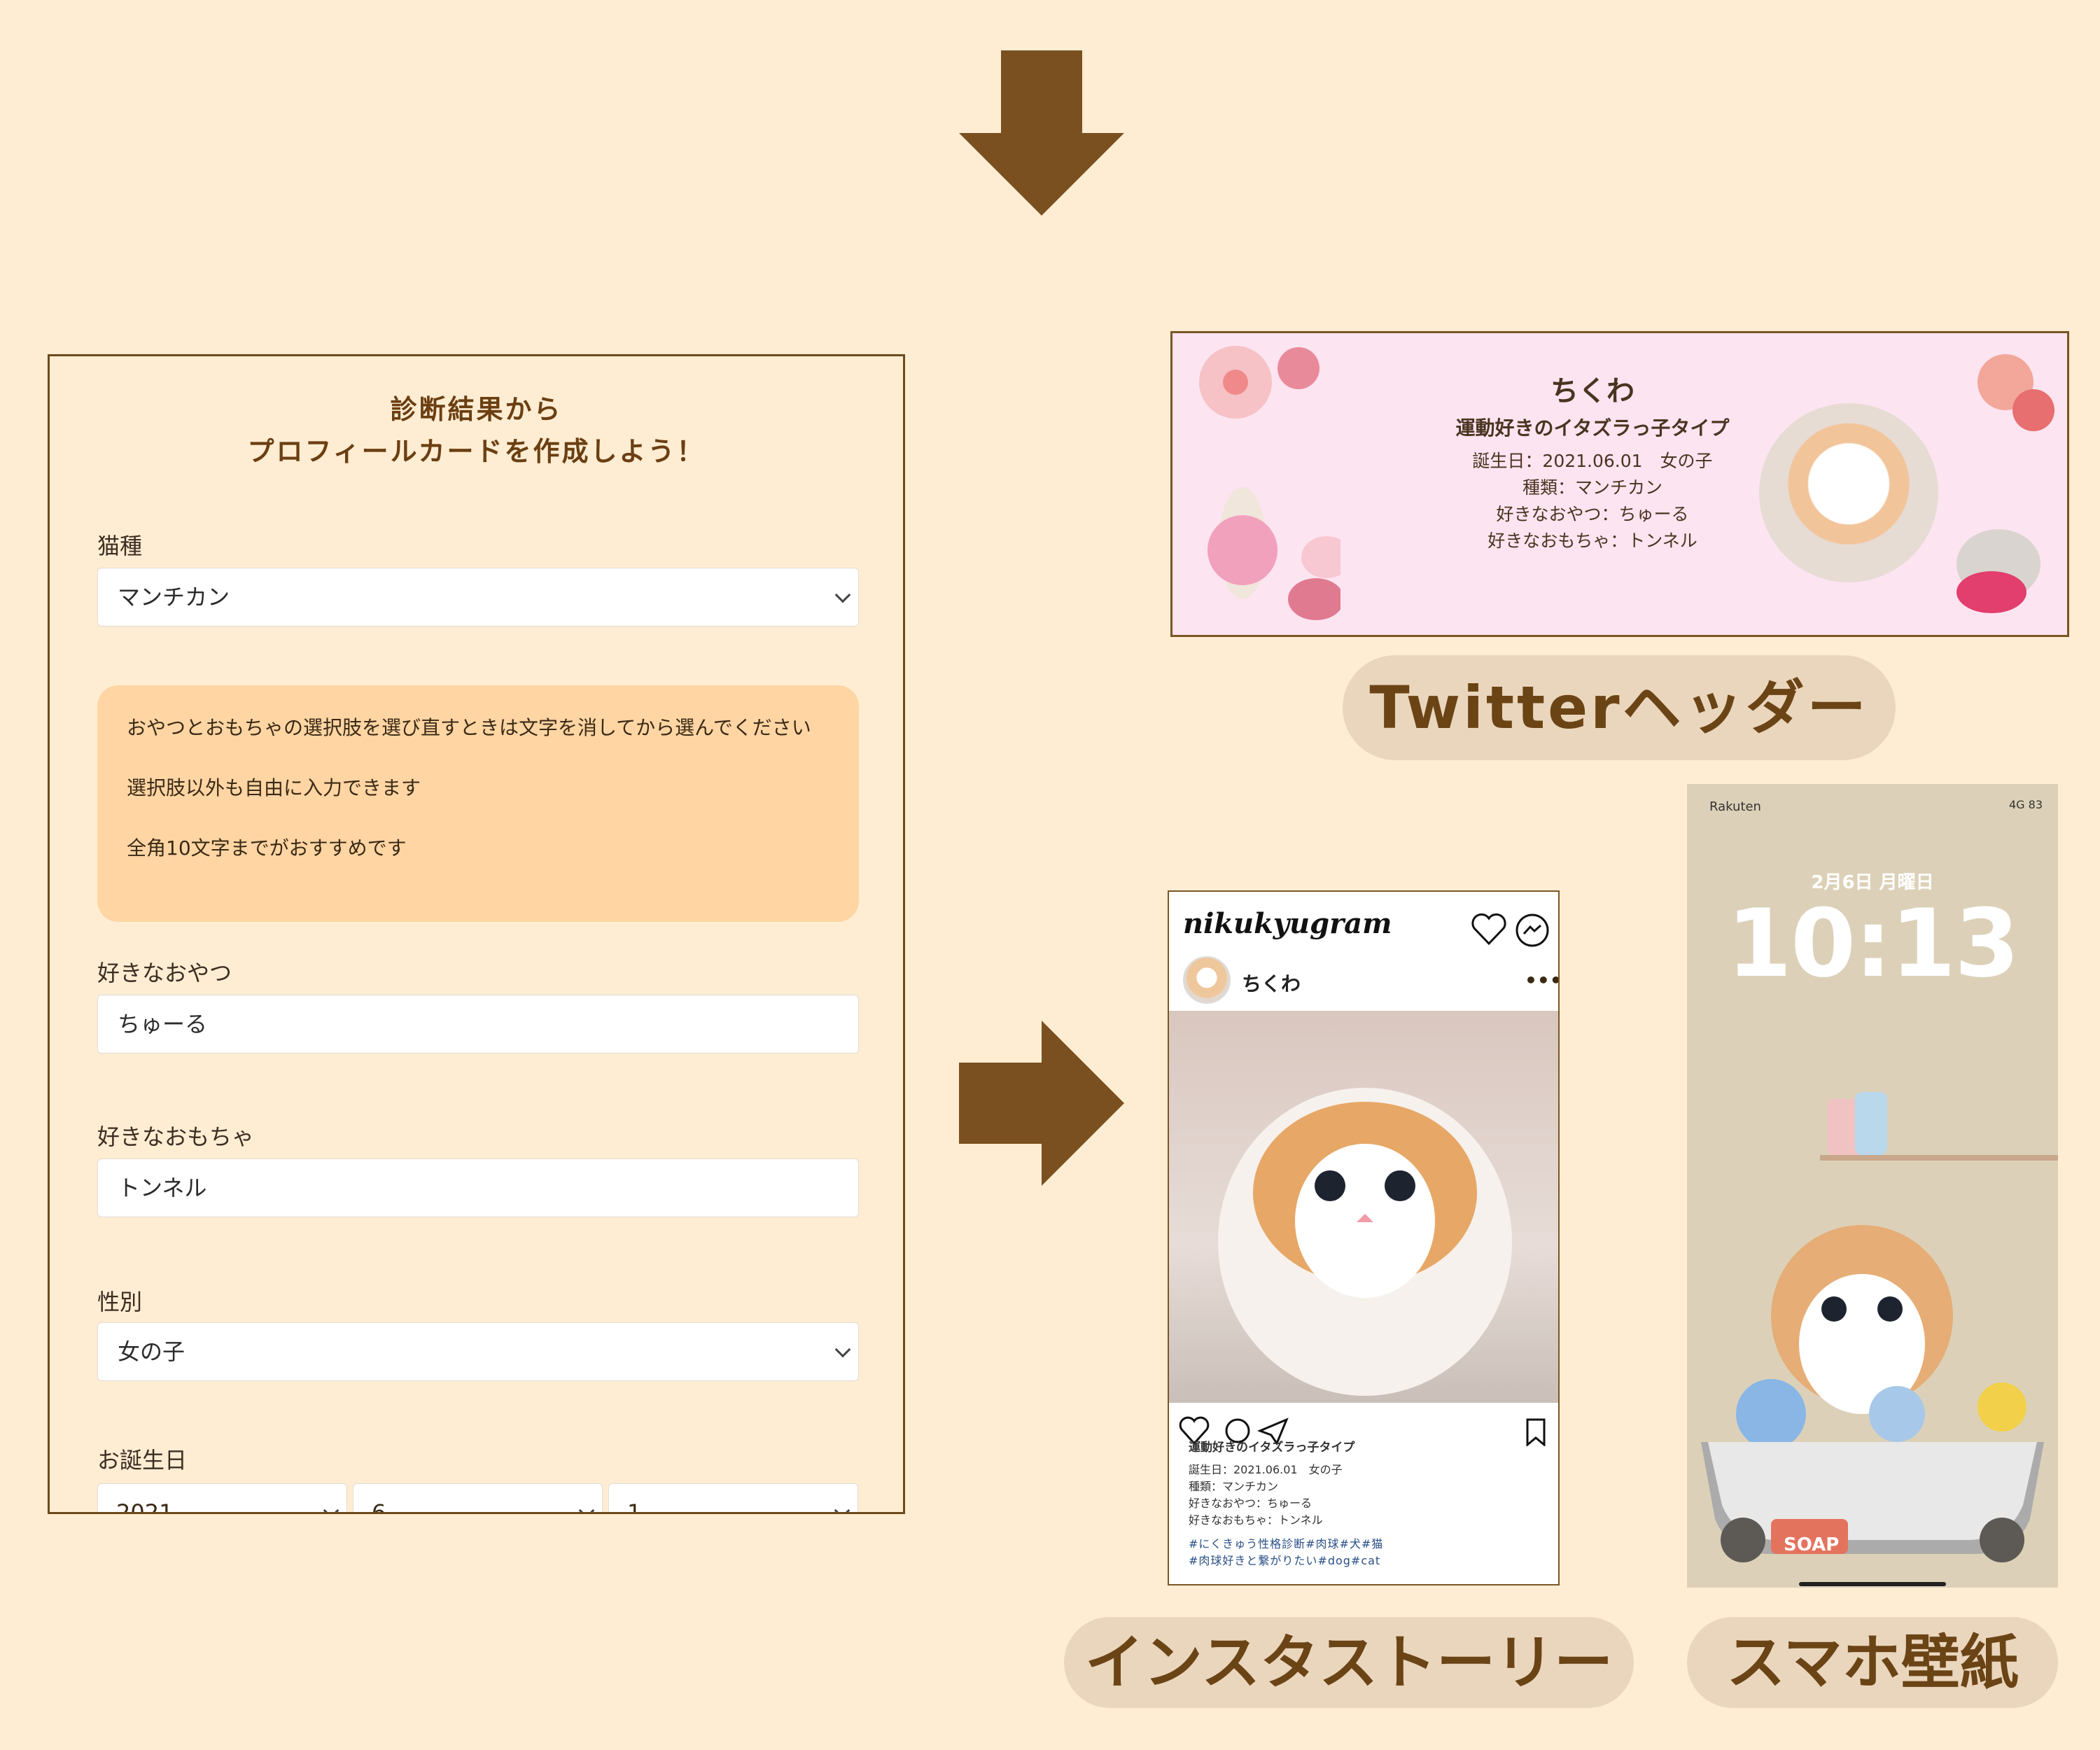 The image size is (2100, 1750). I want to click on rose-decoration-icon, so click(2005, 483).